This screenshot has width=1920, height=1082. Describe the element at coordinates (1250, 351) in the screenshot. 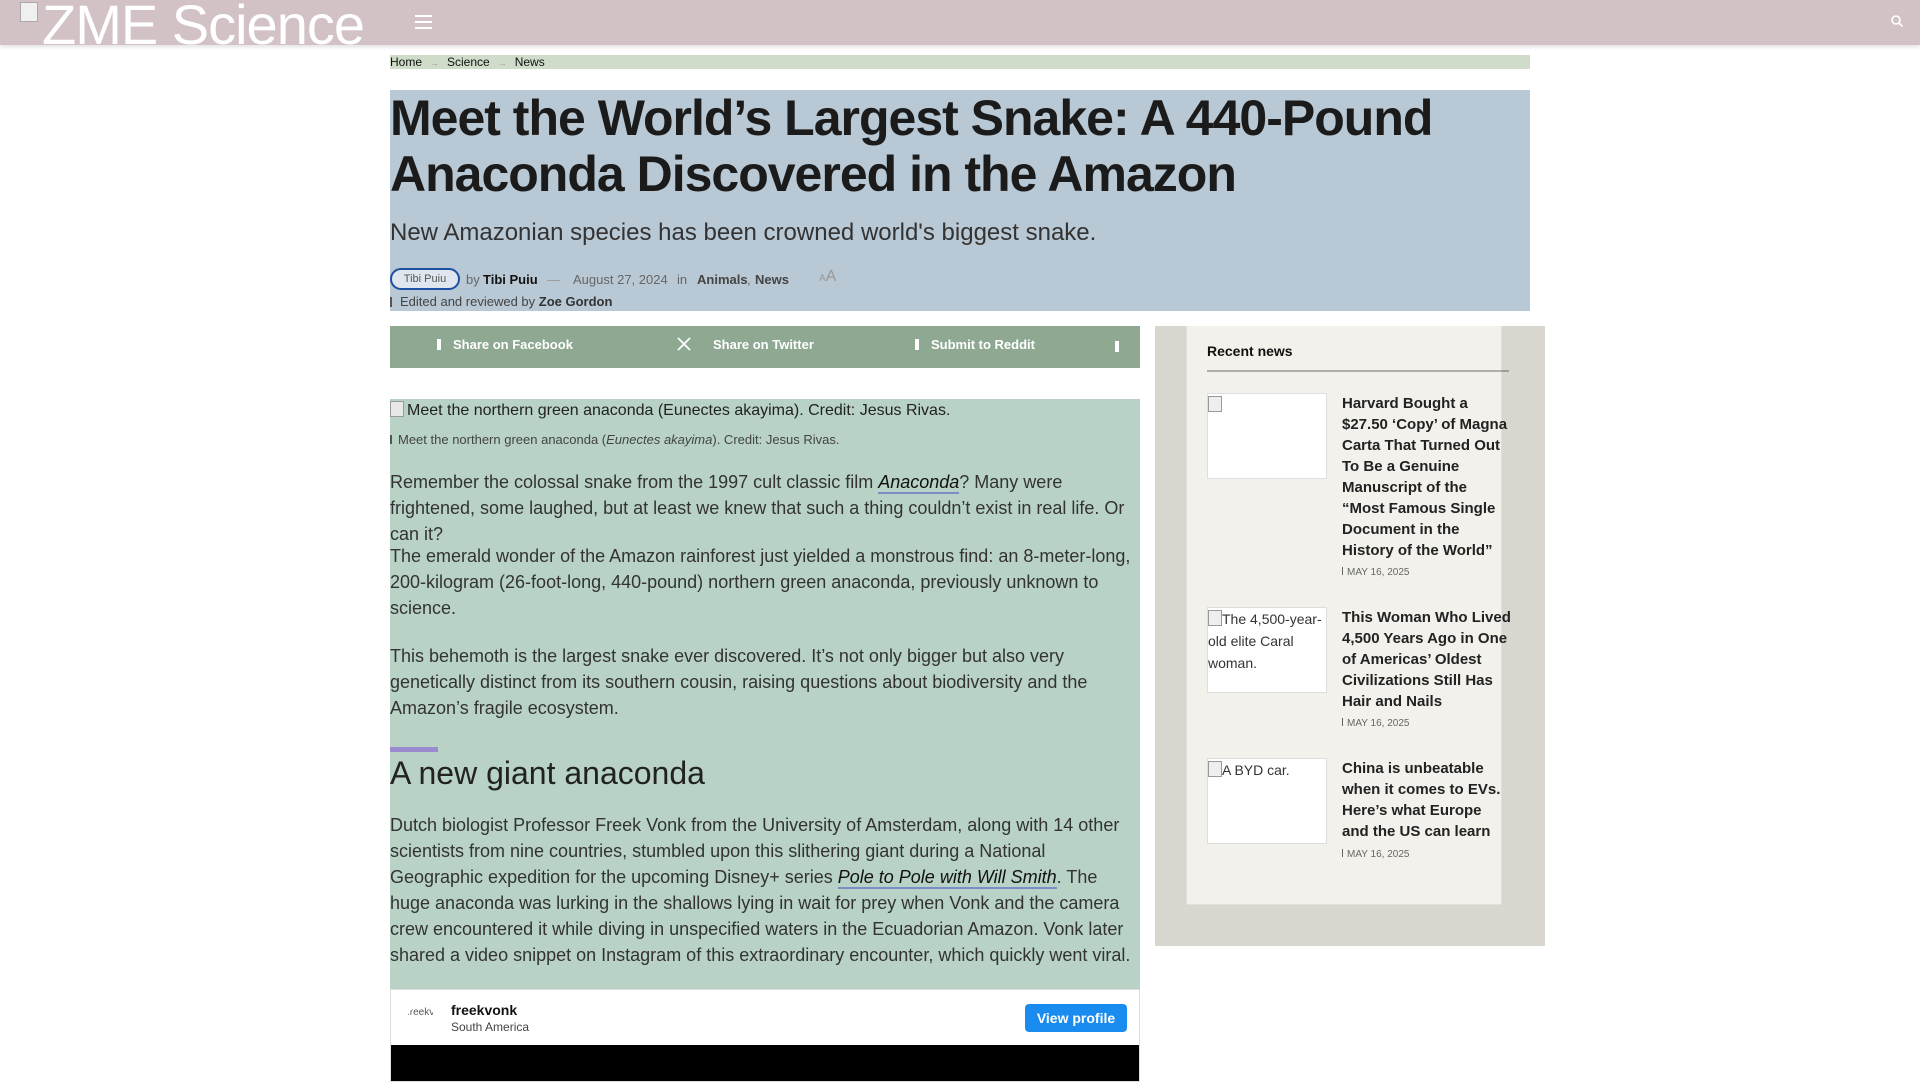

I see `recent-news-title: Recent news` at that location.